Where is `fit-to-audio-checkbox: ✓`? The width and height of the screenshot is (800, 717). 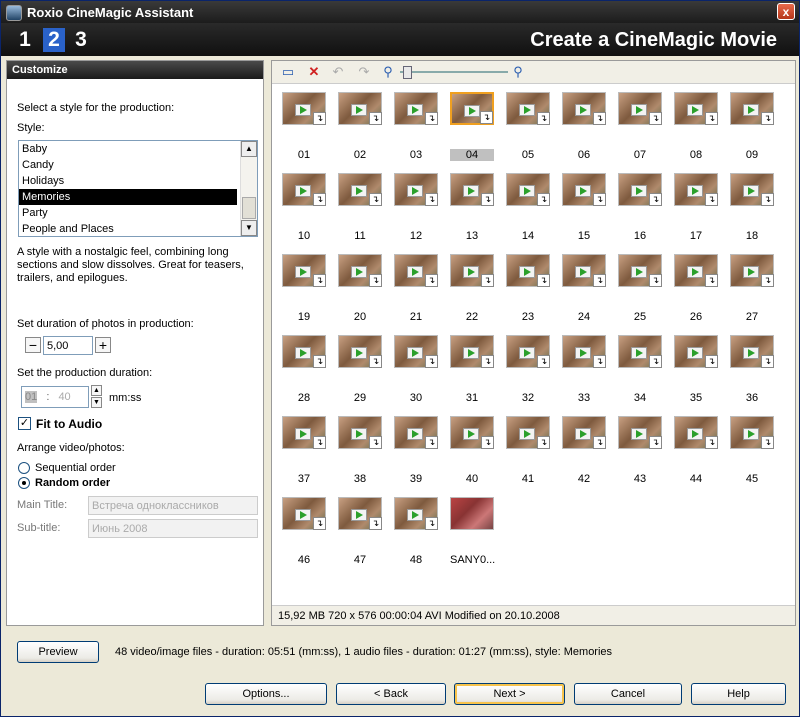 fit-to-audio-checkbox: ✓ is located at coordinates (24, 423).